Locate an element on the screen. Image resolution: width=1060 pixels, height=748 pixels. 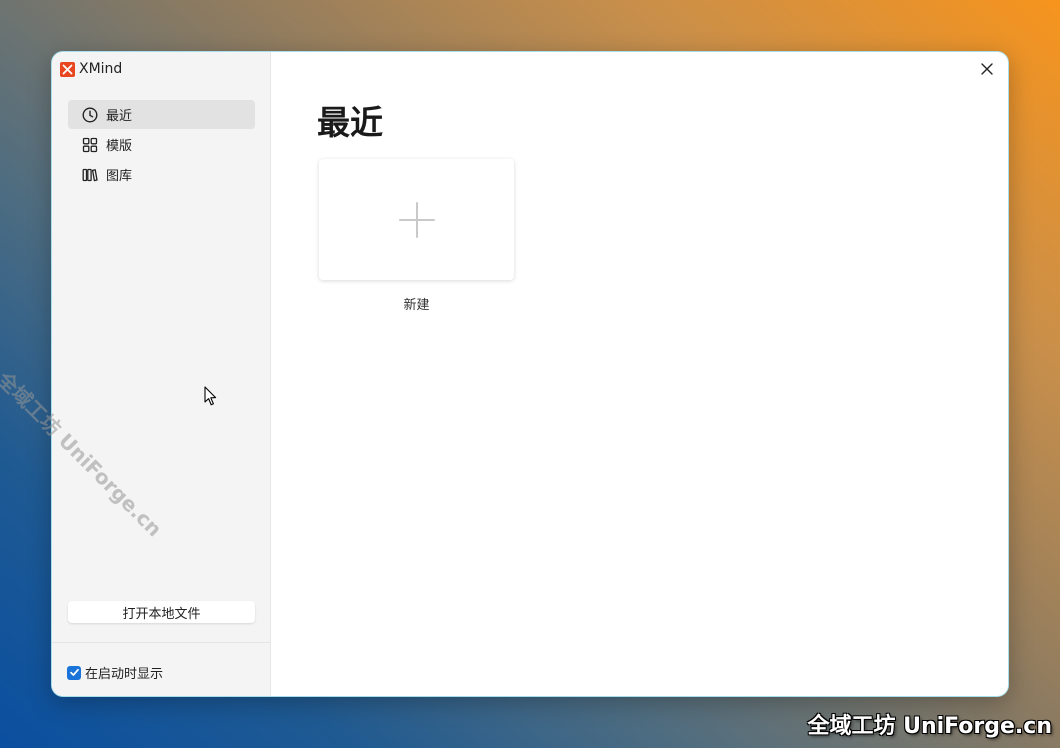
sidebar-footer: 在启动时显示 is located at coordinates (161, 669).